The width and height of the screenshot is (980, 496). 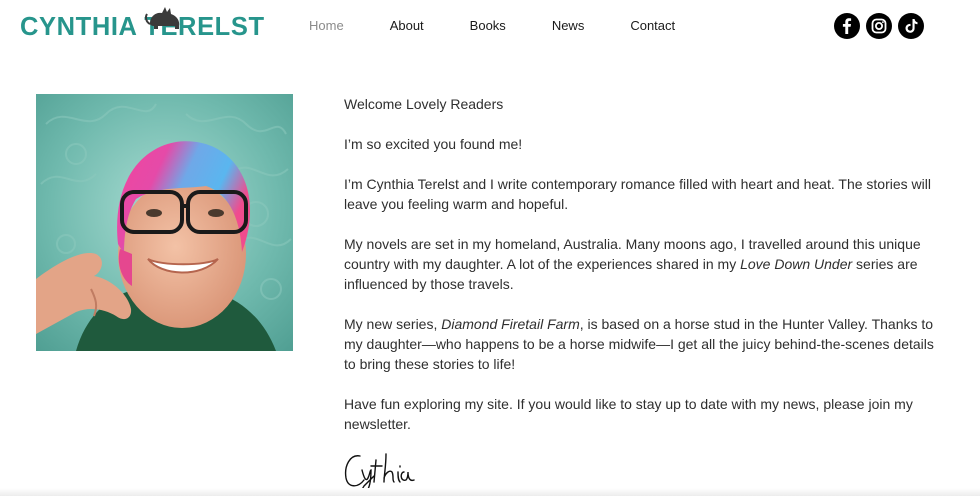 I want to click on nav-books: Books, so click(x=488, y=26).